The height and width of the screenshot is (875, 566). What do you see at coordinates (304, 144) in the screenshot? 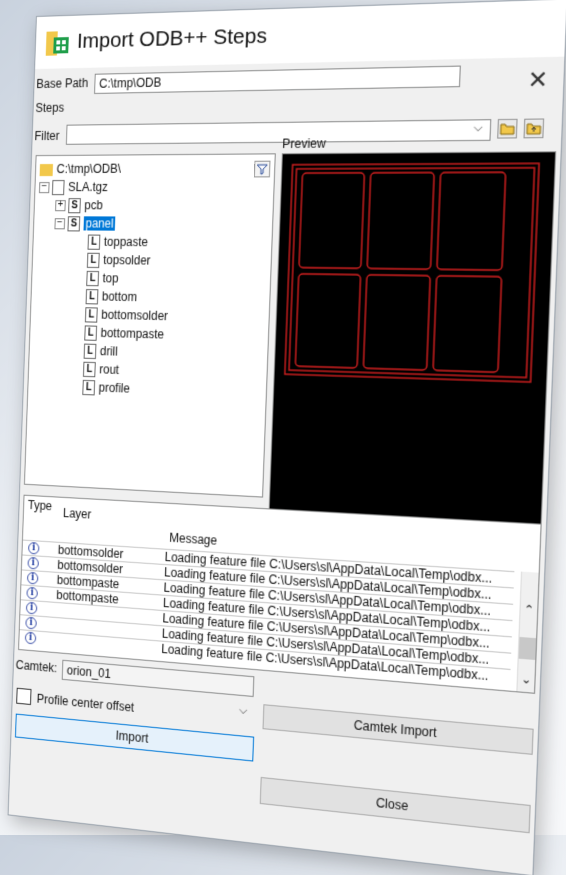
I see `preview-label: Preview` at bounding box center [304, 144].